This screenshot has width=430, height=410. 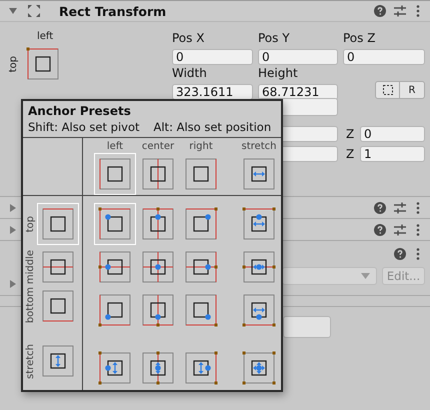 What do you see at coordinates (84, 127) in the screenshot?
I see `hint-text: Shift: Also set pivot` at bounding box center [84, 127].